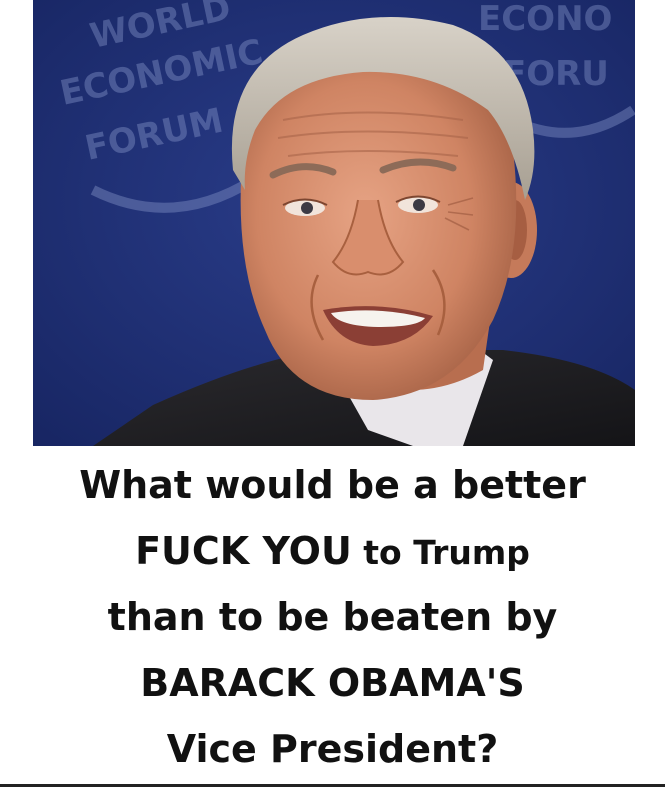 This screenshot has height=787, width=665. Describe the element at coordinates (243, 551) in the screenshot. I see `caption-emphasis: FUCK YOU` at that location.